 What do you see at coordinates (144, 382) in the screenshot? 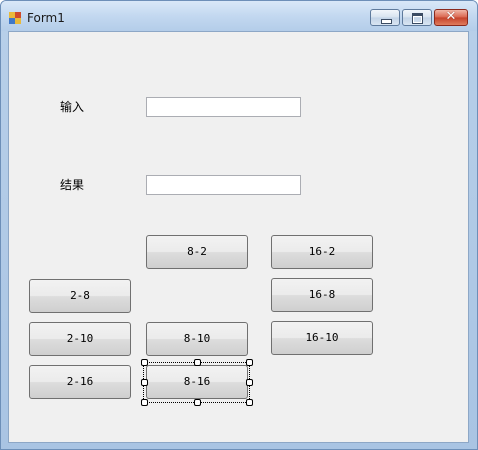
I see `resize-handle-left` at bounding box center [144, 382].